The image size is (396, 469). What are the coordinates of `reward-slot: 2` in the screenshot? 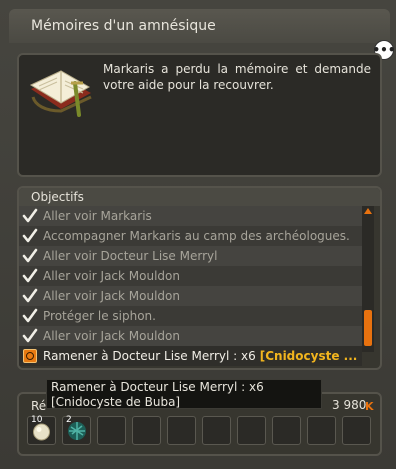 It's located at (76, 430).